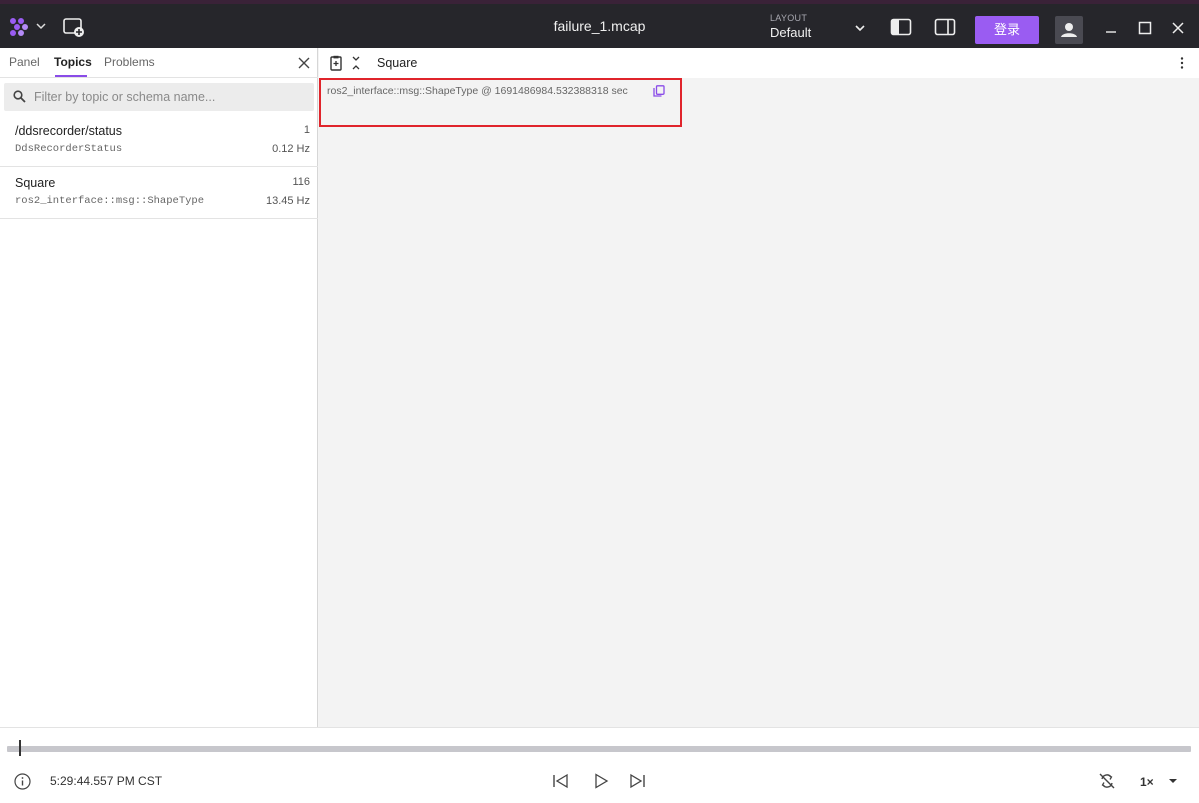 The height and width of the screenshot is (803, 1199). I want to click on caret-down-icon, so click(1173, 781).